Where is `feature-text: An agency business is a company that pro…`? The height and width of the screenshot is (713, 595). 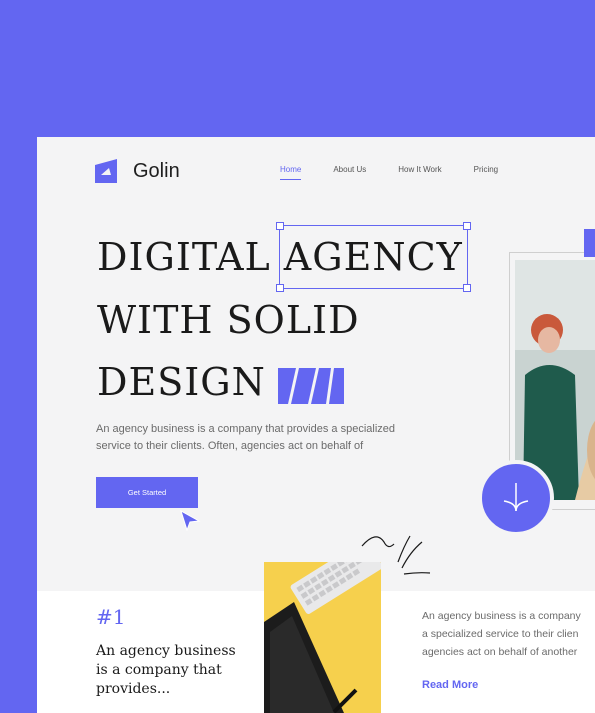
feature-text: An agency business is a company that pro… is located at coordinates (166, 670).